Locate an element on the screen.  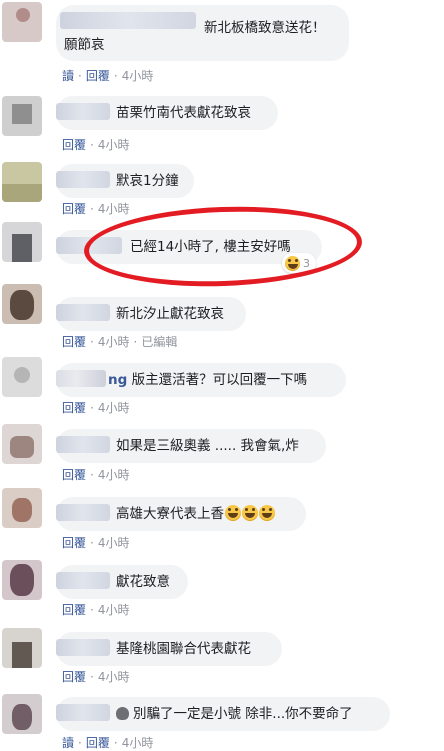
comment-body: 版主還活著？可以回覆一下嗎 is located at coordinates (219, 380).